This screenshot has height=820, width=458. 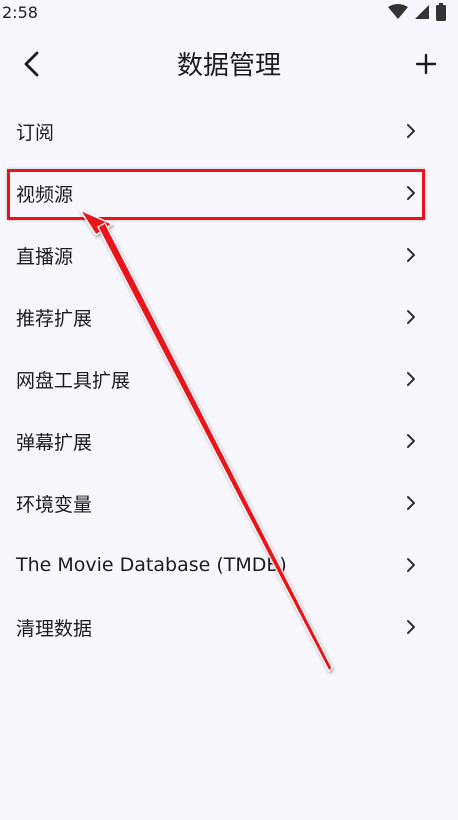 What do you see at coordinates (229, 14) in the screenshot?
I see `status-bar: 2:58` at bounding box center [229, 14].